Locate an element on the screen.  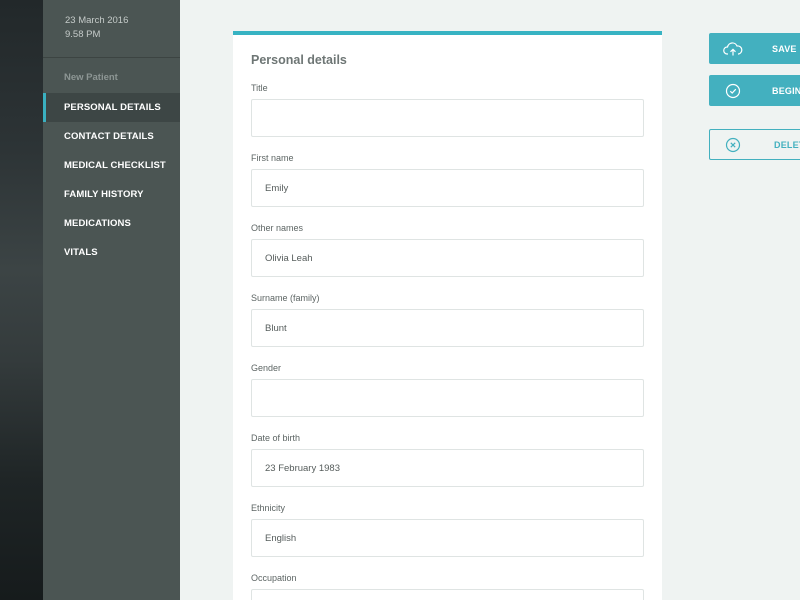
first-name-field-group: First name is located at coordinates (447, 179).